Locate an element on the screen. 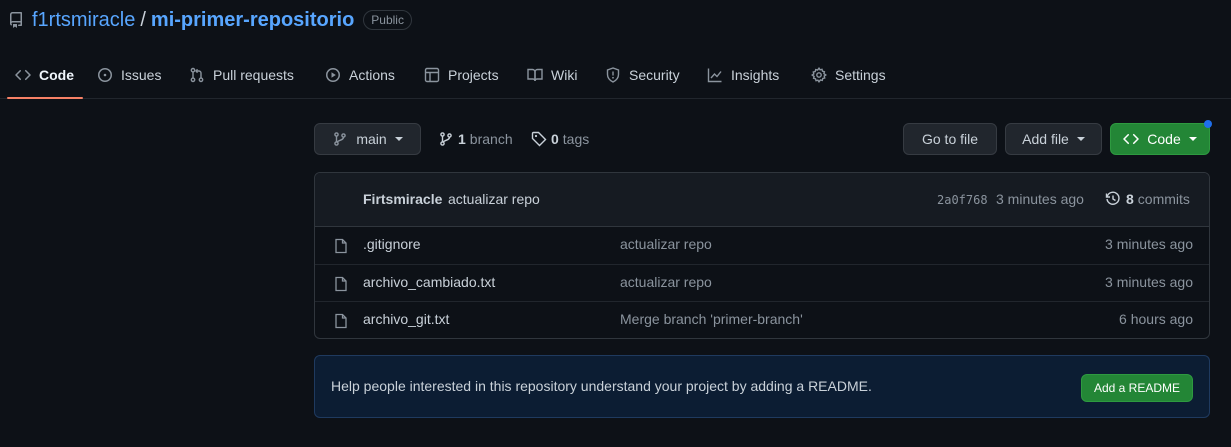 This screenshot has width=1231, height=447. tag-icon is located at coordinates (539, 139).